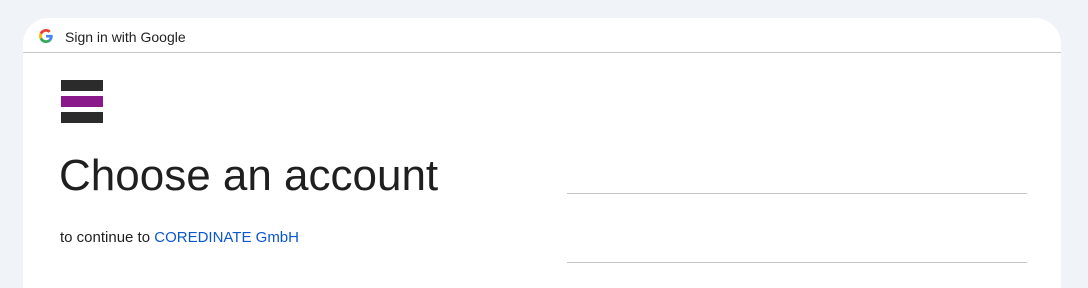 The width and height of the screenshot is (1088, 288). I want to click on app-name-link: COREDINATE GmbH, so click(226, 237).